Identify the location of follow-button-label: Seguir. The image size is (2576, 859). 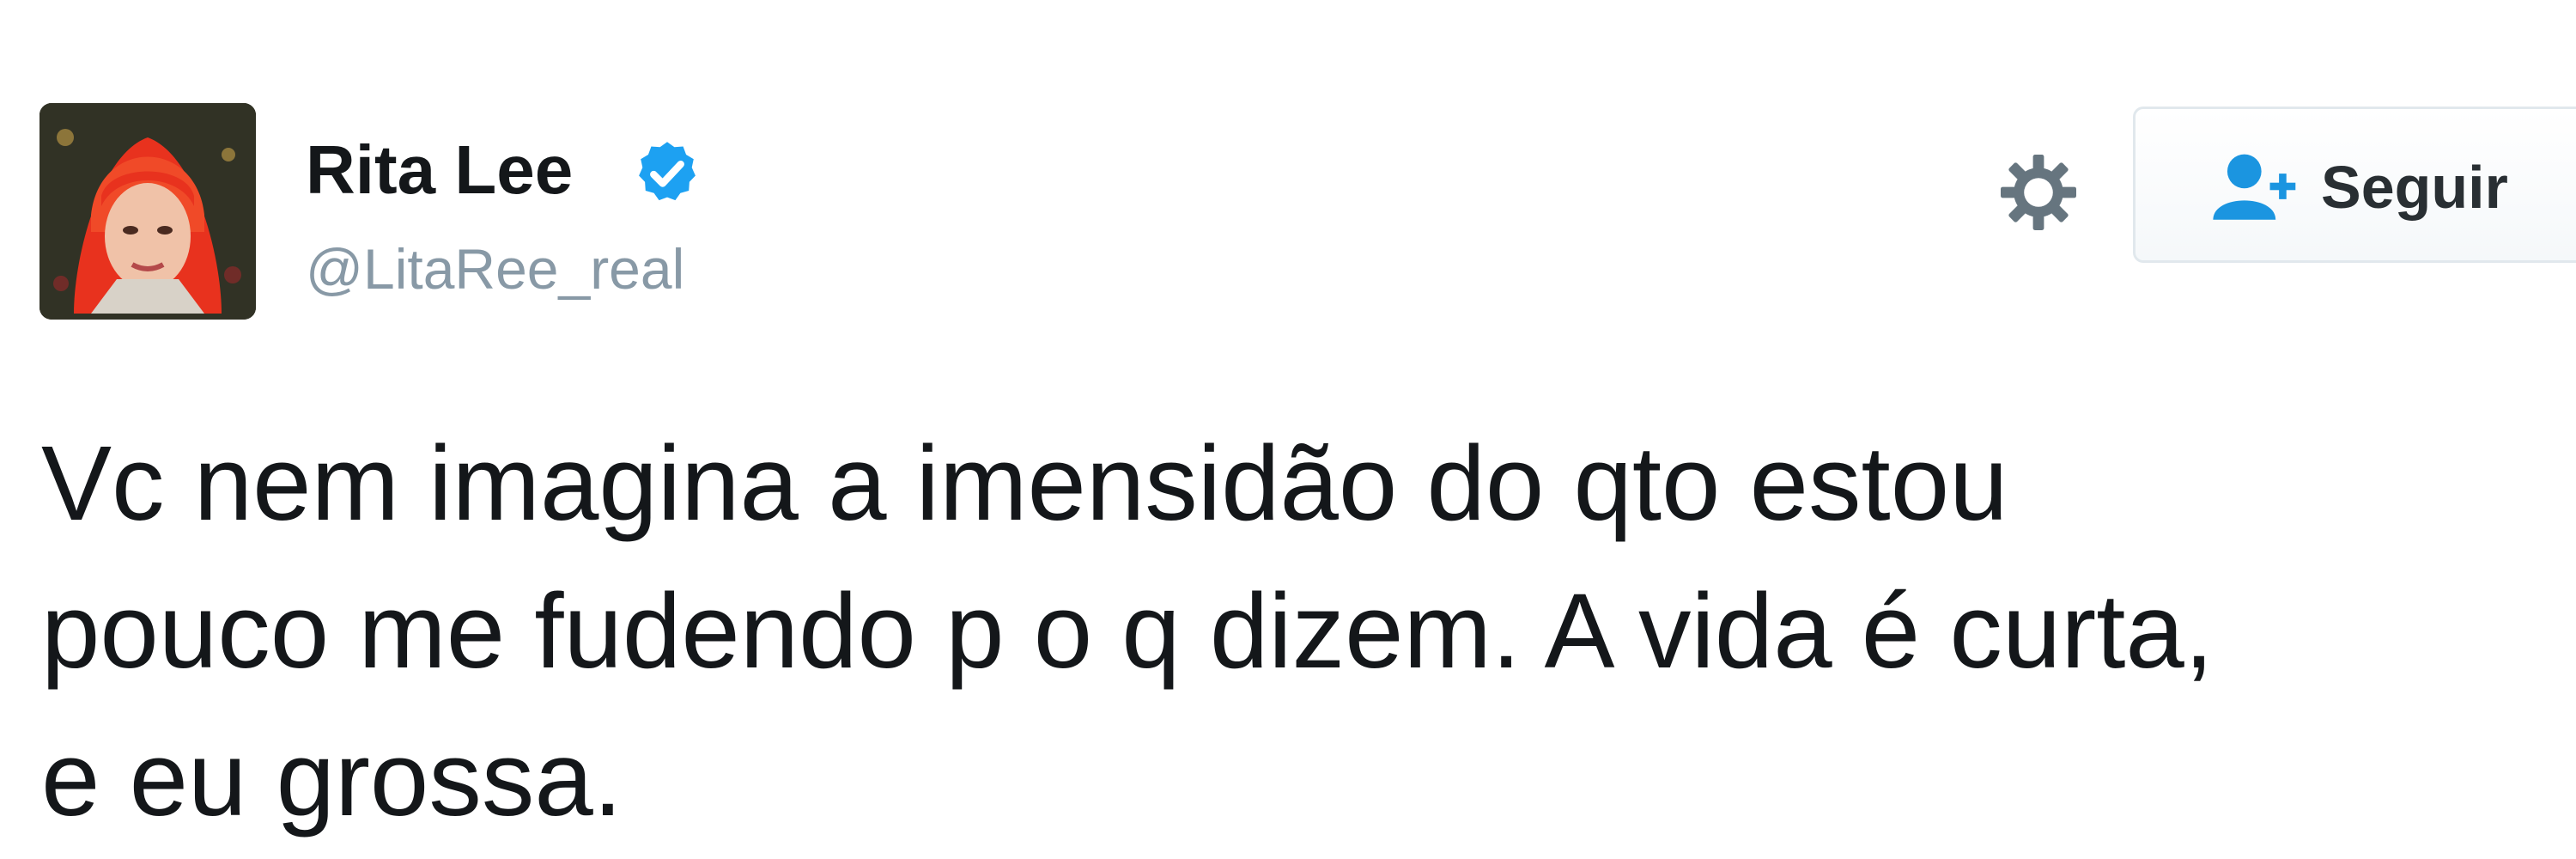
(2414, 188).